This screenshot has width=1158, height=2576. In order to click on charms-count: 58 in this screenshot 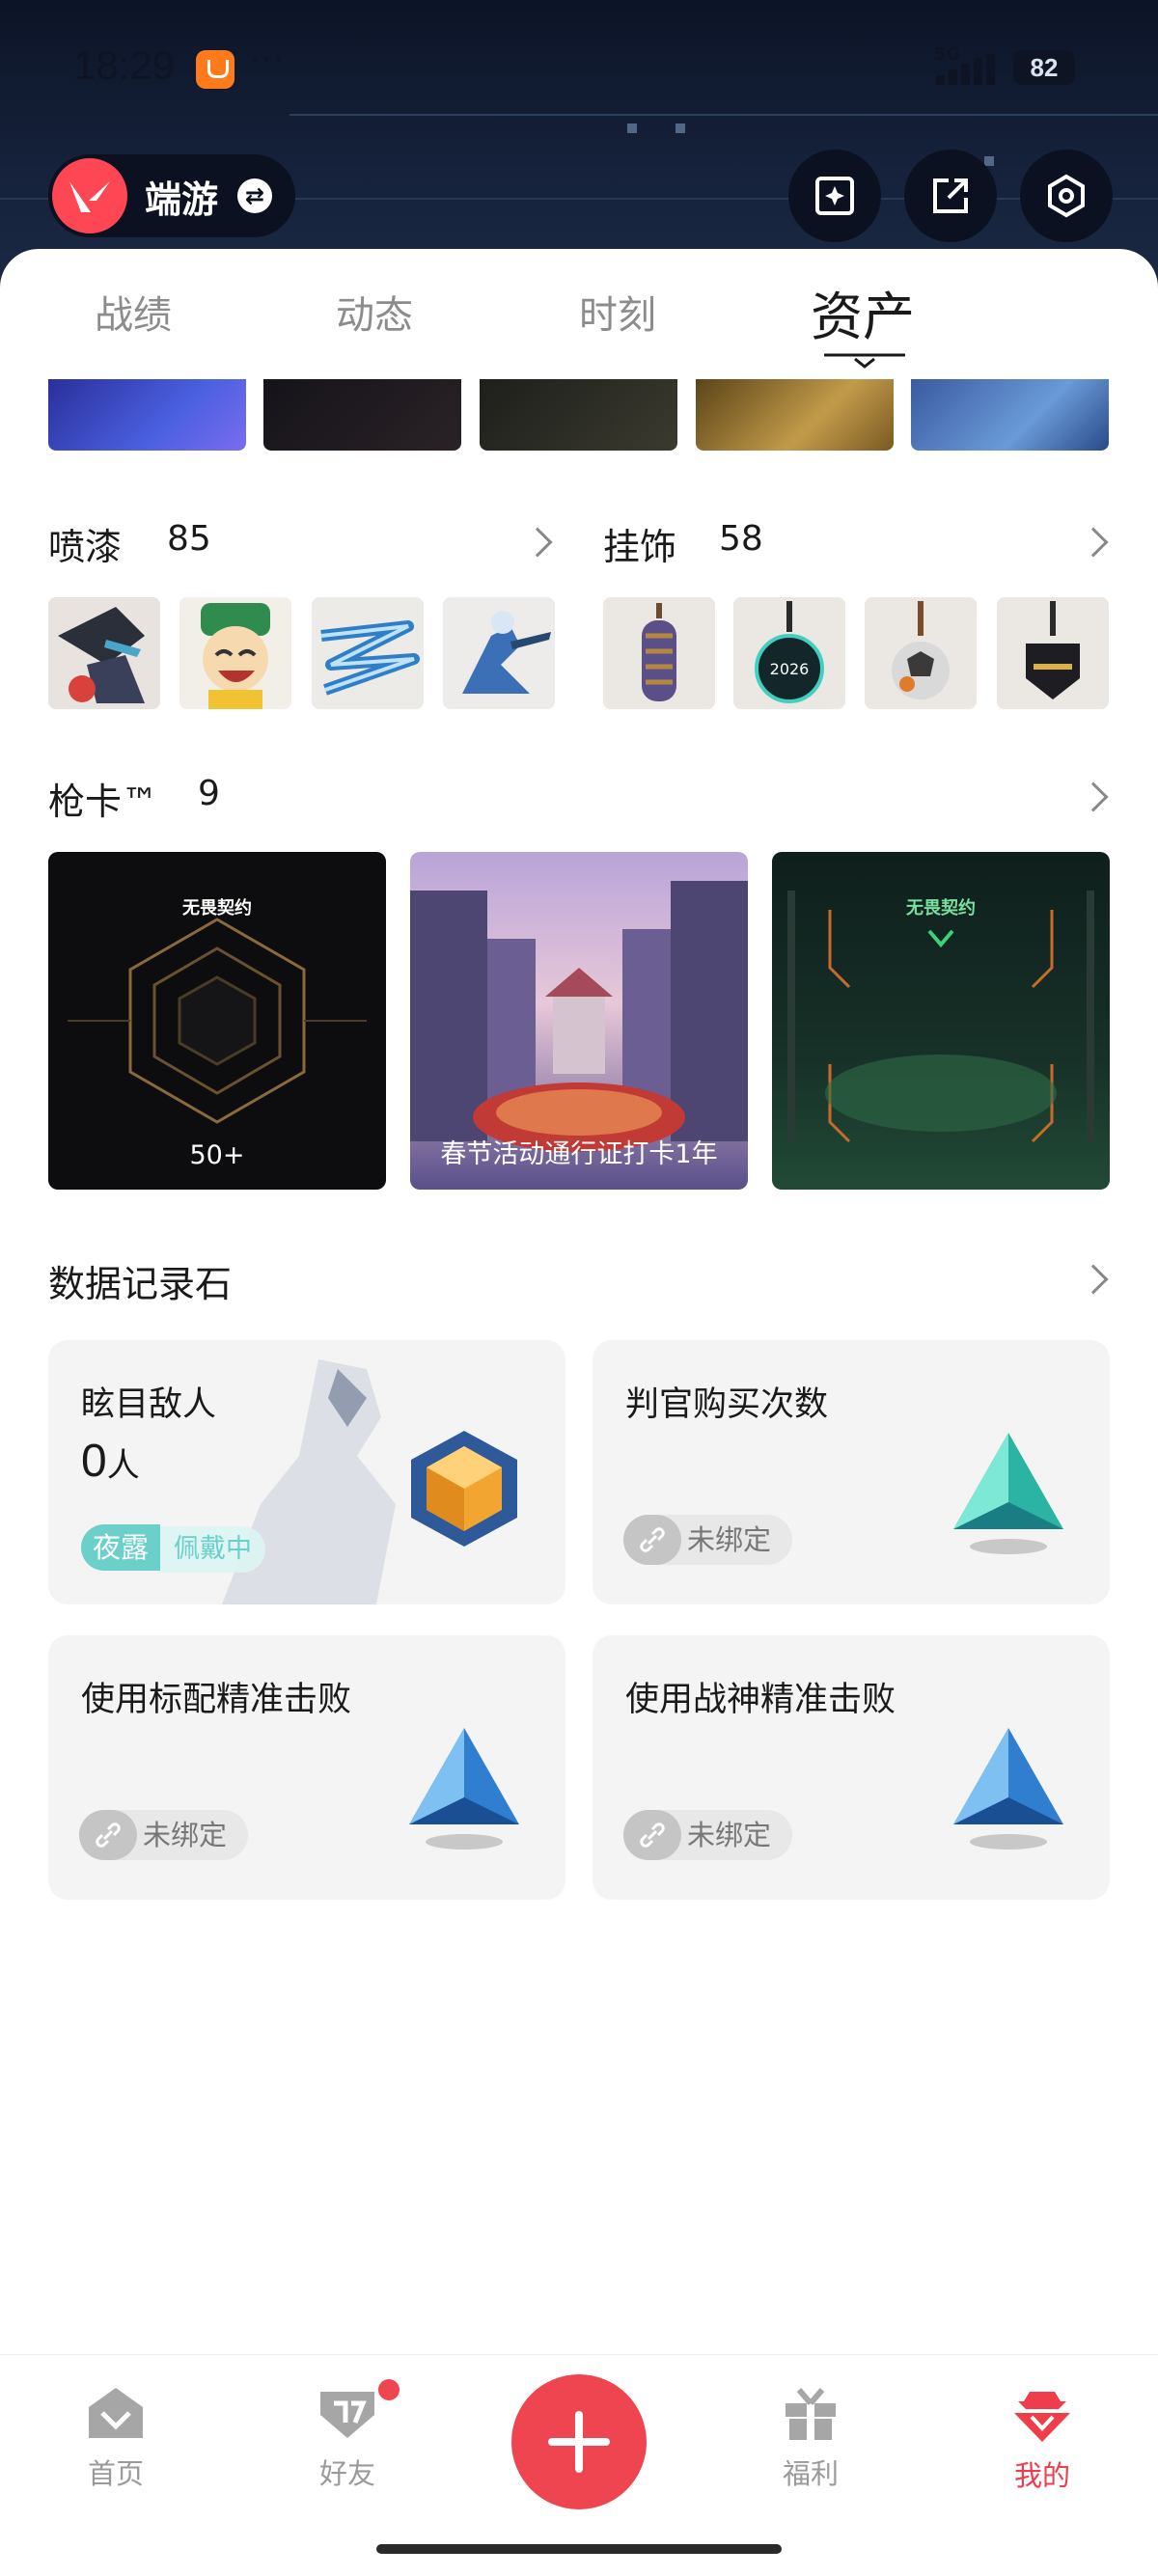, I will do `click(741, 539)`.